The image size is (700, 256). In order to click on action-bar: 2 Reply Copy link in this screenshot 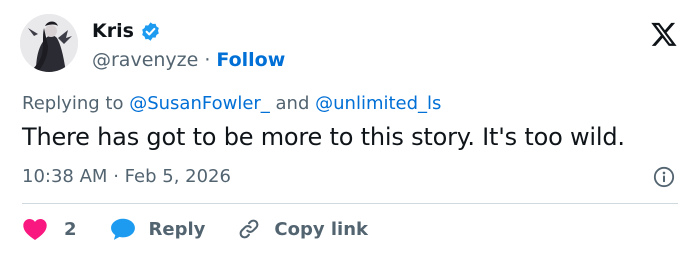, I will do `click(195, 229)`.